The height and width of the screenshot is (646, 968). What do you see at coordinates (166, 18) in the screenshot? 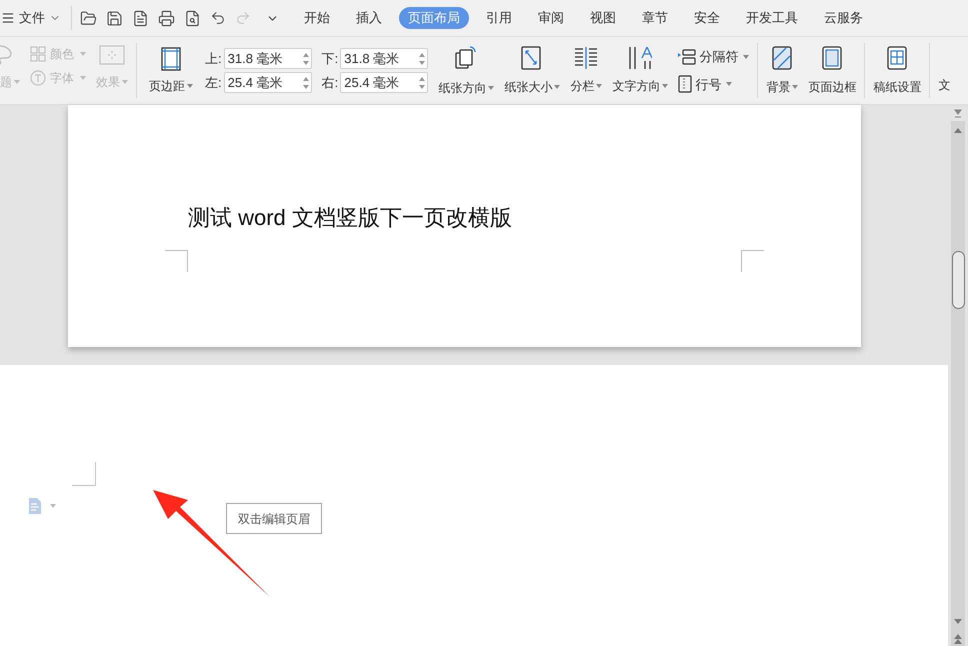
I see `print-icon` at bounding box center [166, 18].